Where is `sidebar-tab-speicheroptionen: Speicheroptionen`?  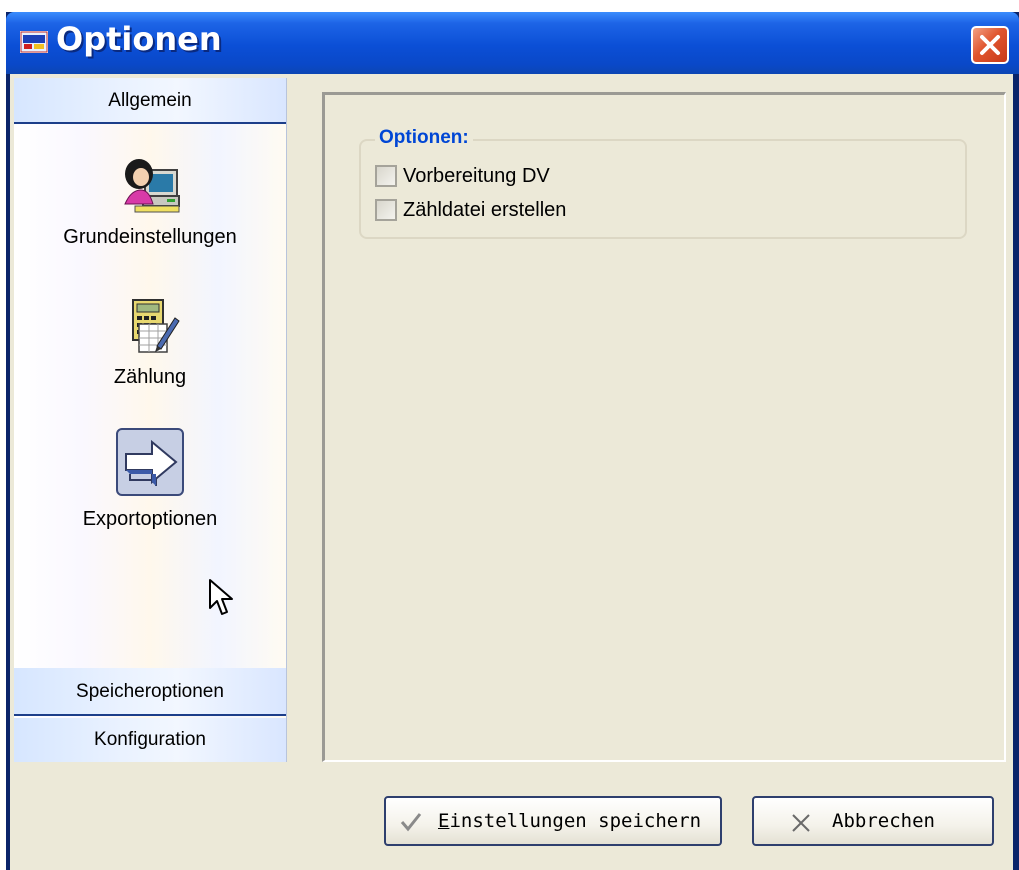 sidebar-tab-speicheroptionen: Speicheroptionen is located at coordinates (150, 692).